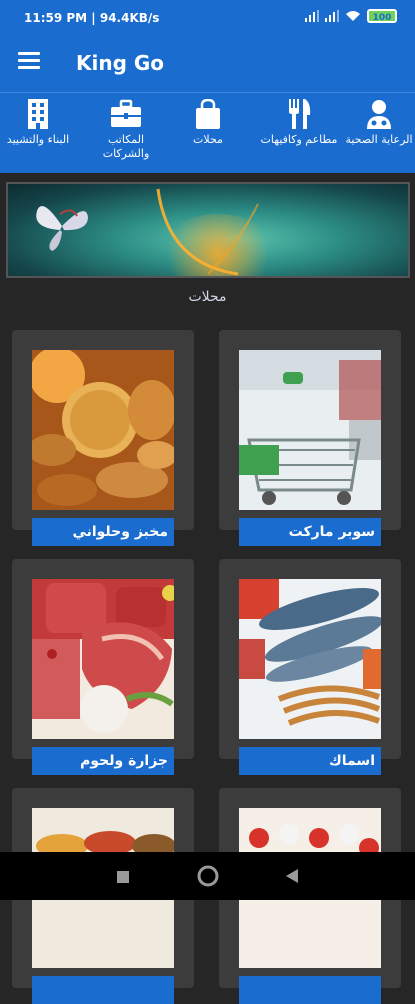 The image size is (415, 1004). I want to click on category-construction: البناء والتشييد, so click(38, 133).